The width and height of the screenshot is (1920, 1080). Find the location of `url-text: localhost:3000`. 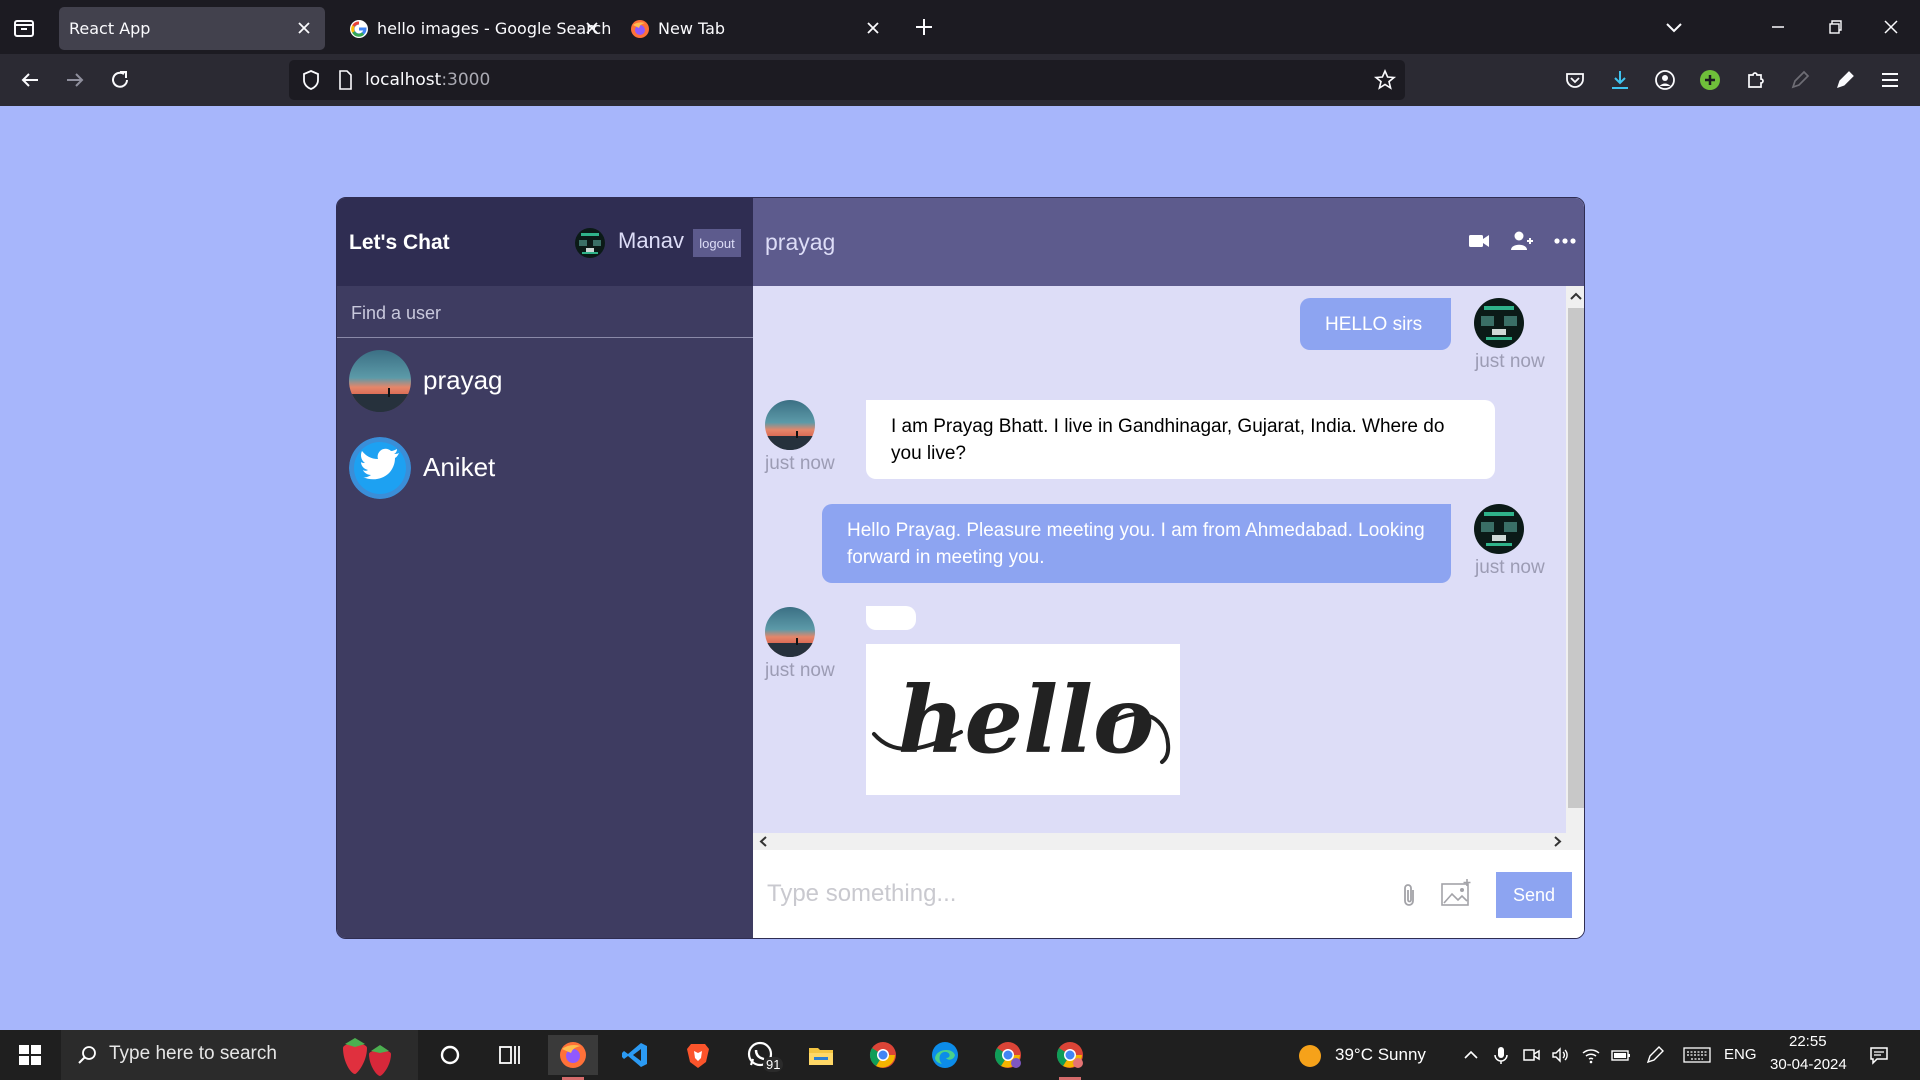

url-text: localhost:3000 is located at coordinates (427, 80).